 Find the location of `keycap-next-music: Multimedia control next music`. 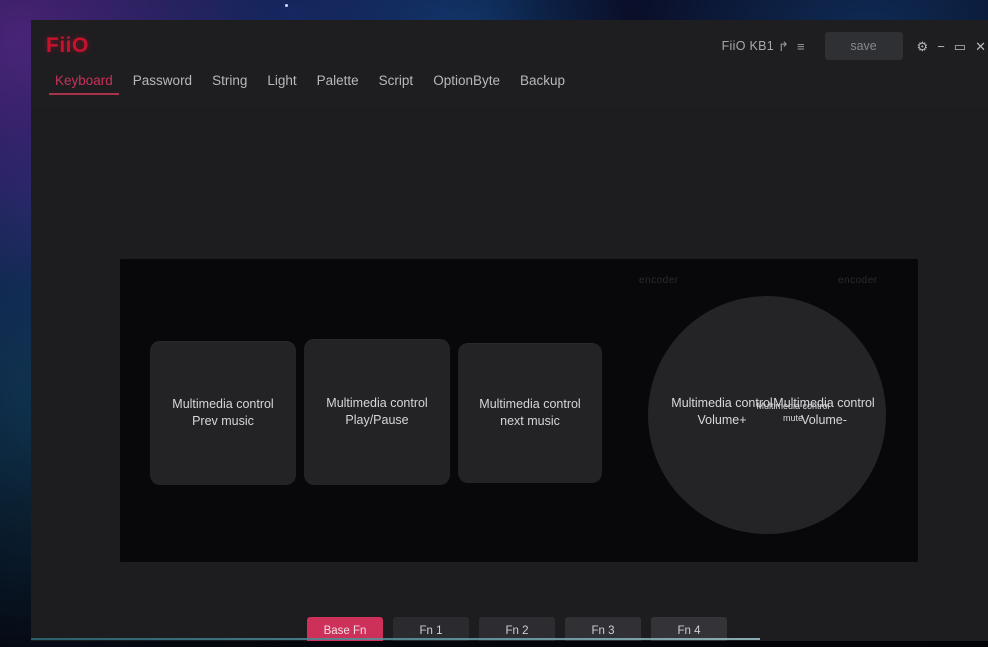

keycap-next-music: Multimedia control next music is located at coordinates (530, 413).